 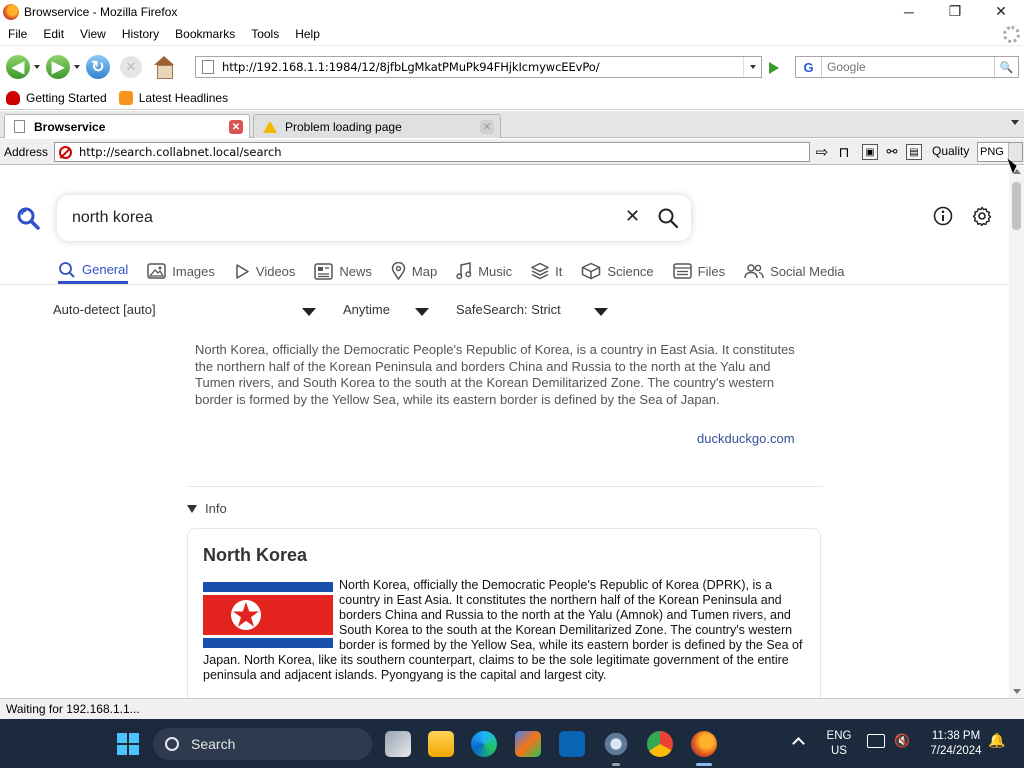 What do you see at coordinates (374, 218) in the screenshot?
I see `search-box: north korea ✕` at bounding box center [374, 218].